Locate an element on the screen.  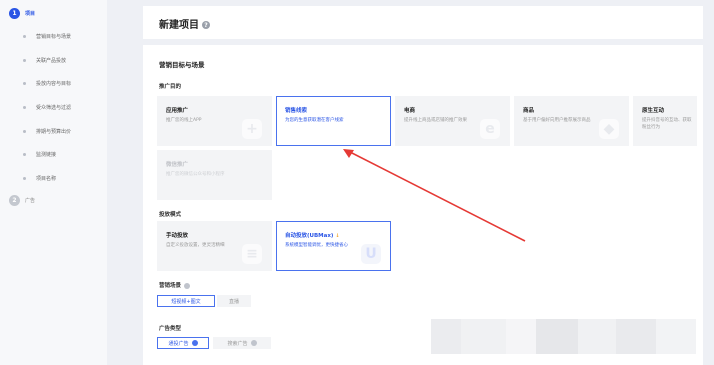
annotation-arrow is located at coordinates (434, 195).